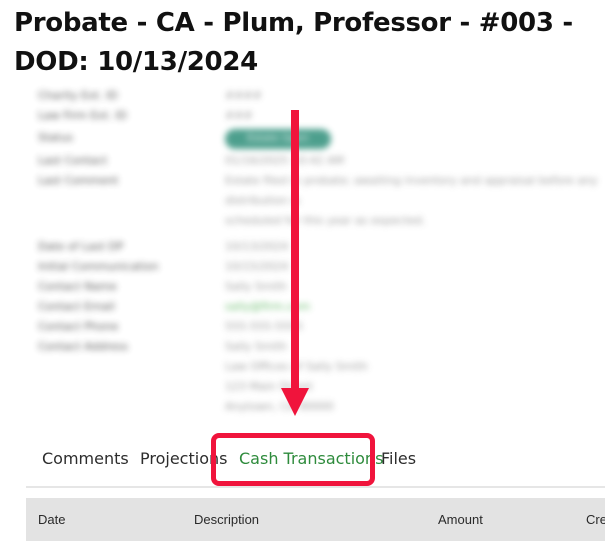 The height and width of the screenshot is (545, 605). What do you see at coordinates (325, 220) in the screenshot?
I see `detail-value-line: scheduled for this year as expected.` at bounding box center [325, 220].